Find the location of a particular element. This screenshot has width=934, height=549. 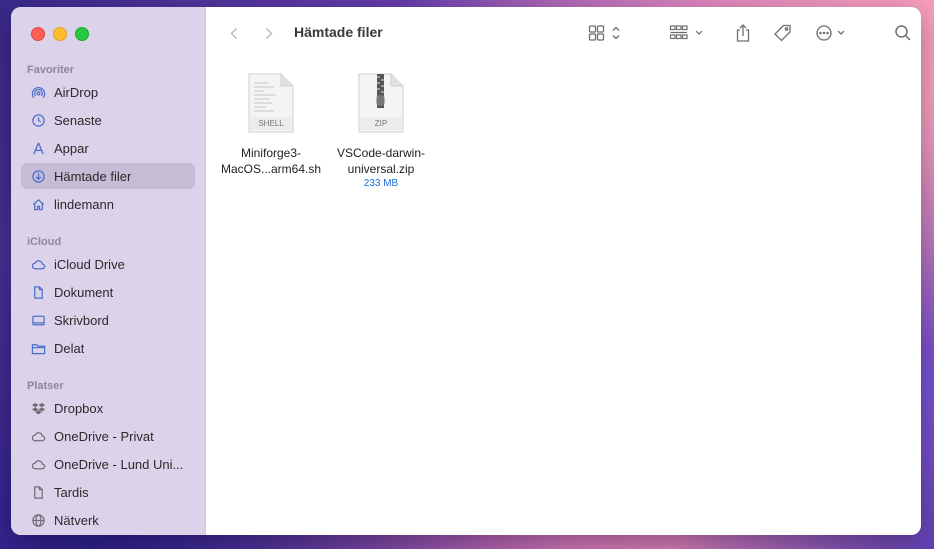

more-actions-button is located at coordinates (832, 33).